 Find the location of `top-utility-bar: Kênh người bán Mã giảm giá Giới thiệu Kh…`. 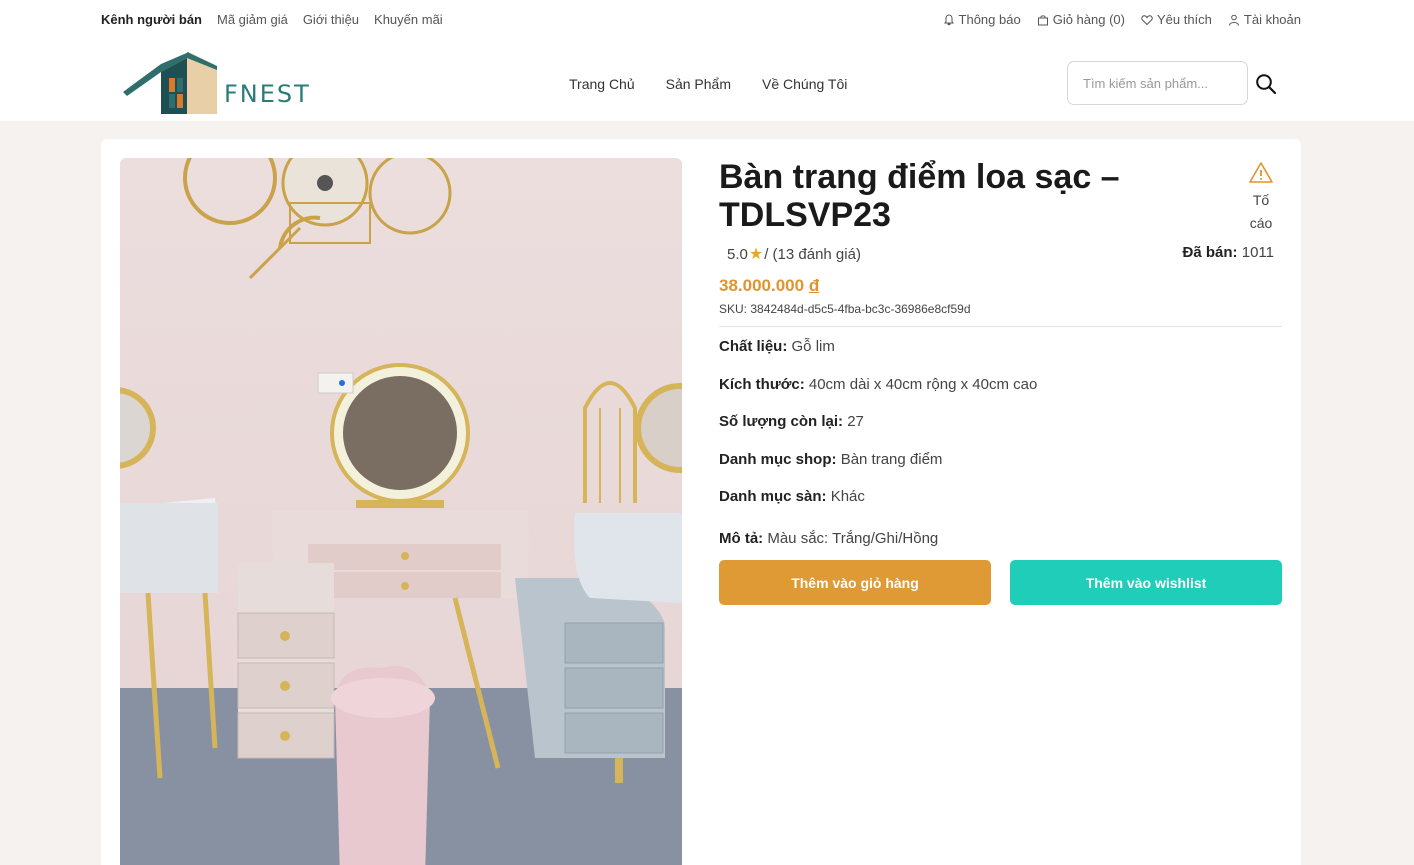

top-utility-bar: Kênh người bán Mã giảm giá Giới thiệu Kh… is located at coordinates (707, 20).